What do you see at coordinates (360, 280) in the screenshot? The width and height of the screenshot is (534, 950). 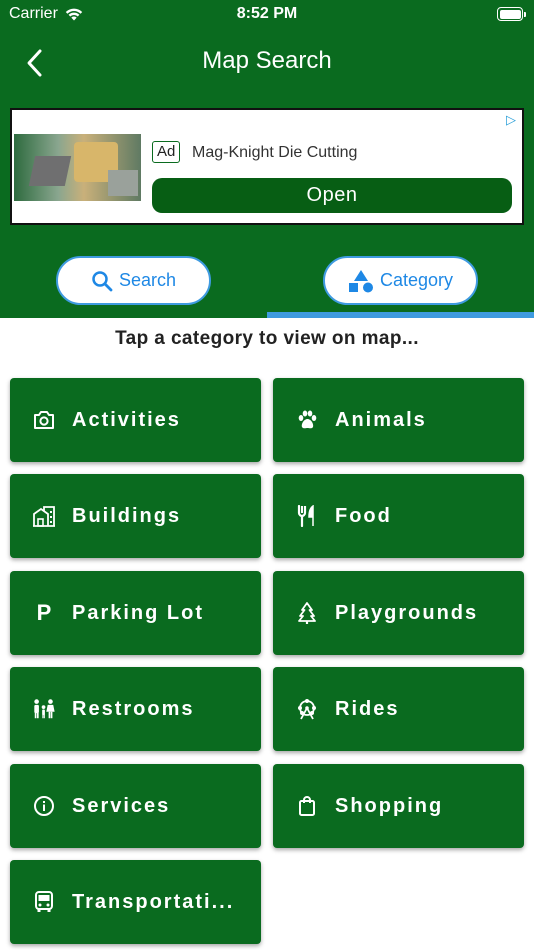 I see `shapes-icon` at bounding box center [360, 280].